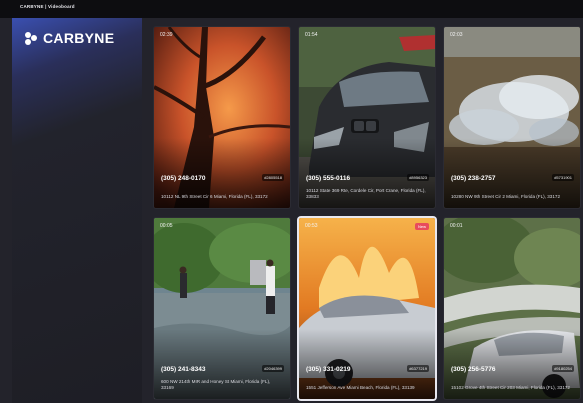  I want to click on caller-phone: (305) 555-0116, so click(328, 178).